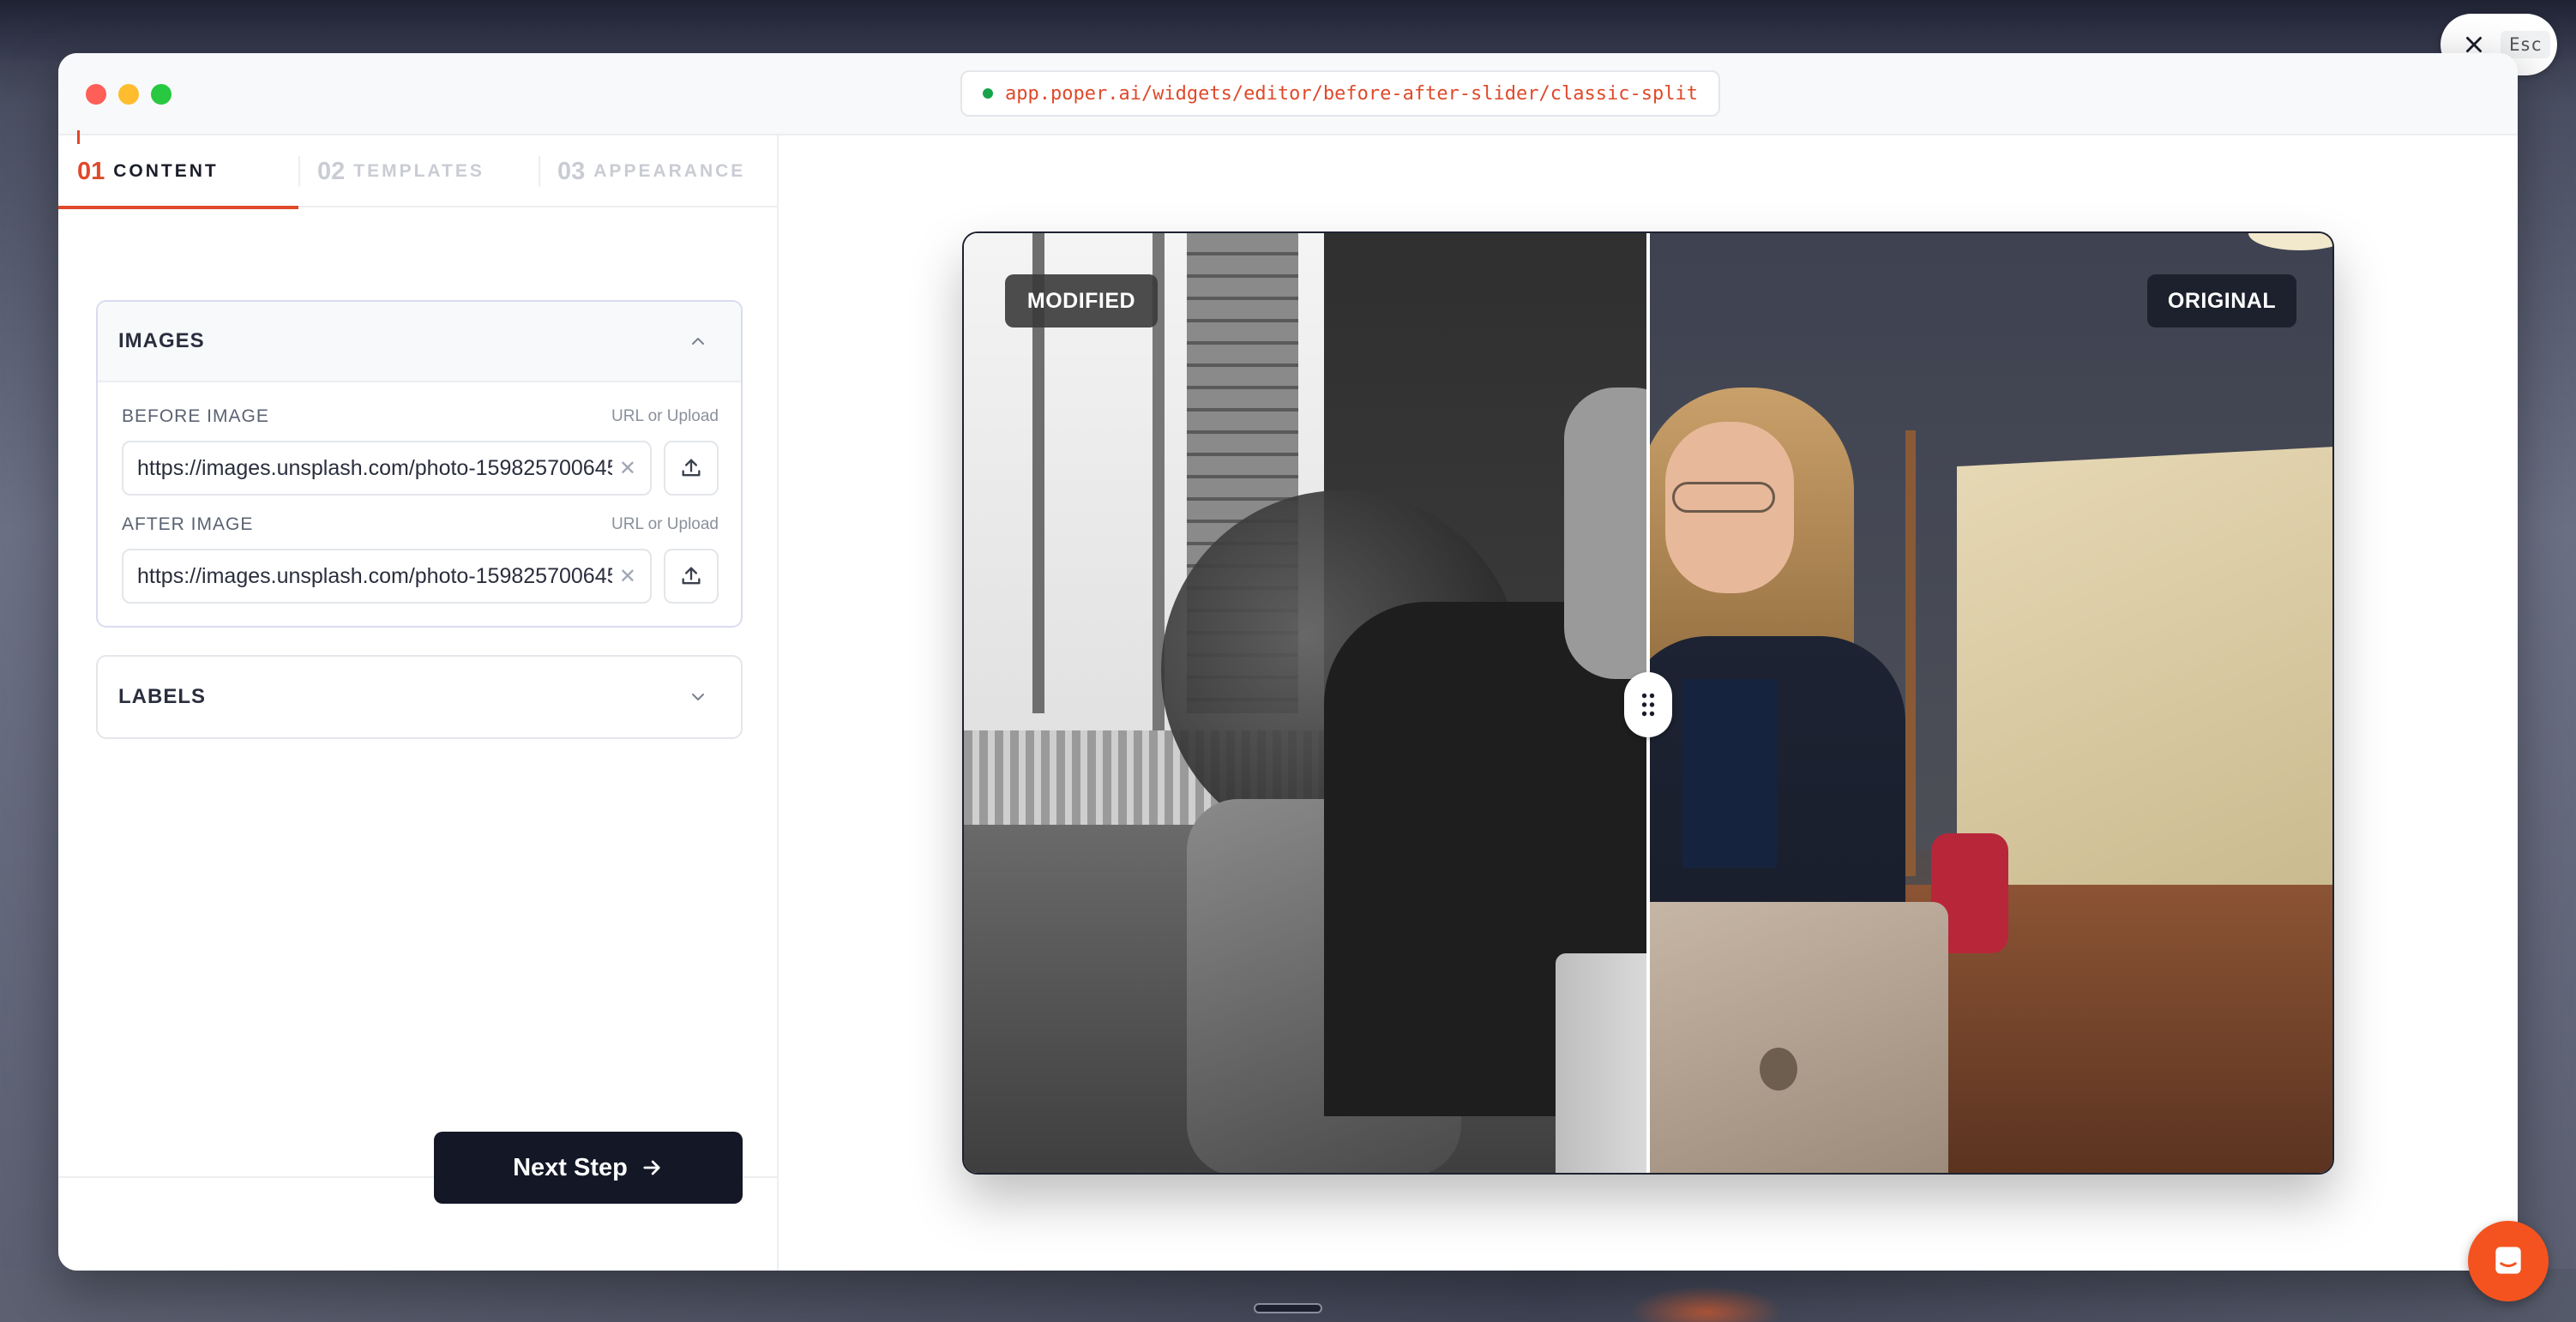 This screenshot has width=2576, height=1322. I want to click on minimize-window-button, so click(128, 94).